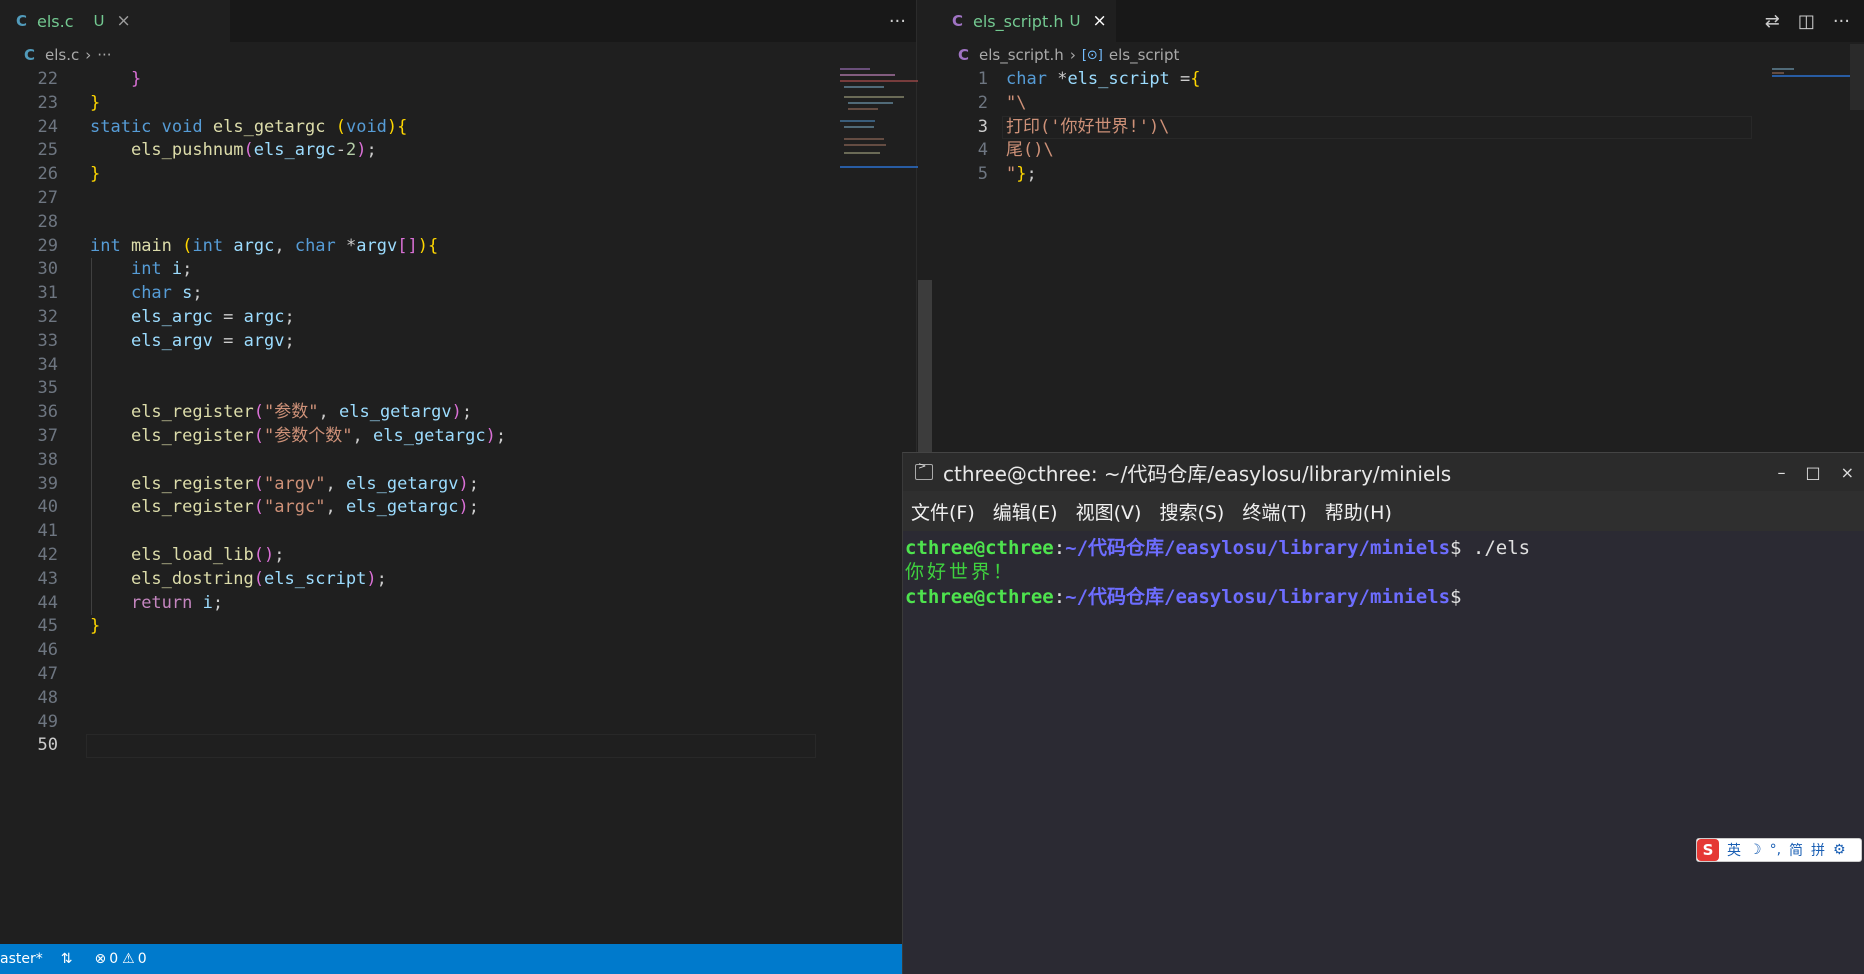 Image resolution: width=1864 pixels, height=974 pixels. What do you see at coordinates (415, 722) in the screenshot?
I see `code-line: 49` at bounding box center [415, 722].